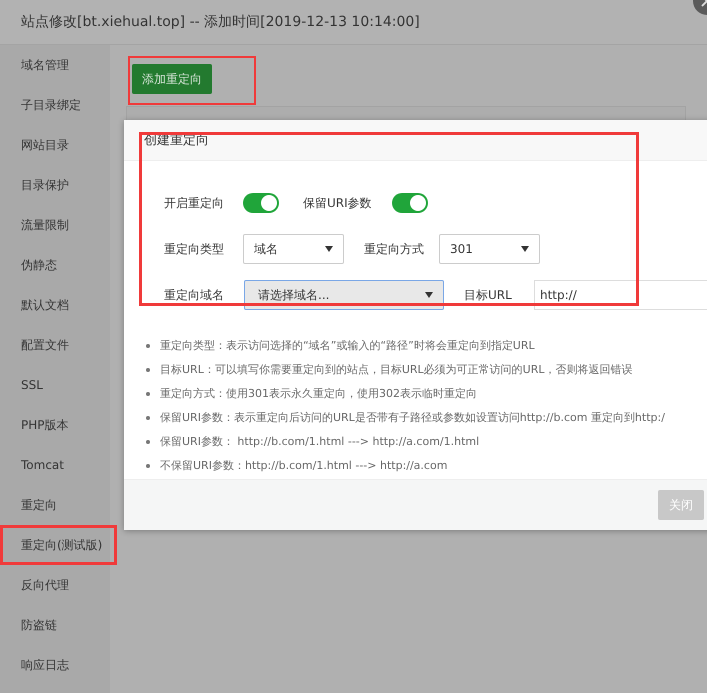 The height and width of the screenshot is (693, 707). Describe the element at coordinates (394, 249) in the screenshot. I see `select-label: 重定向方式` at that location.